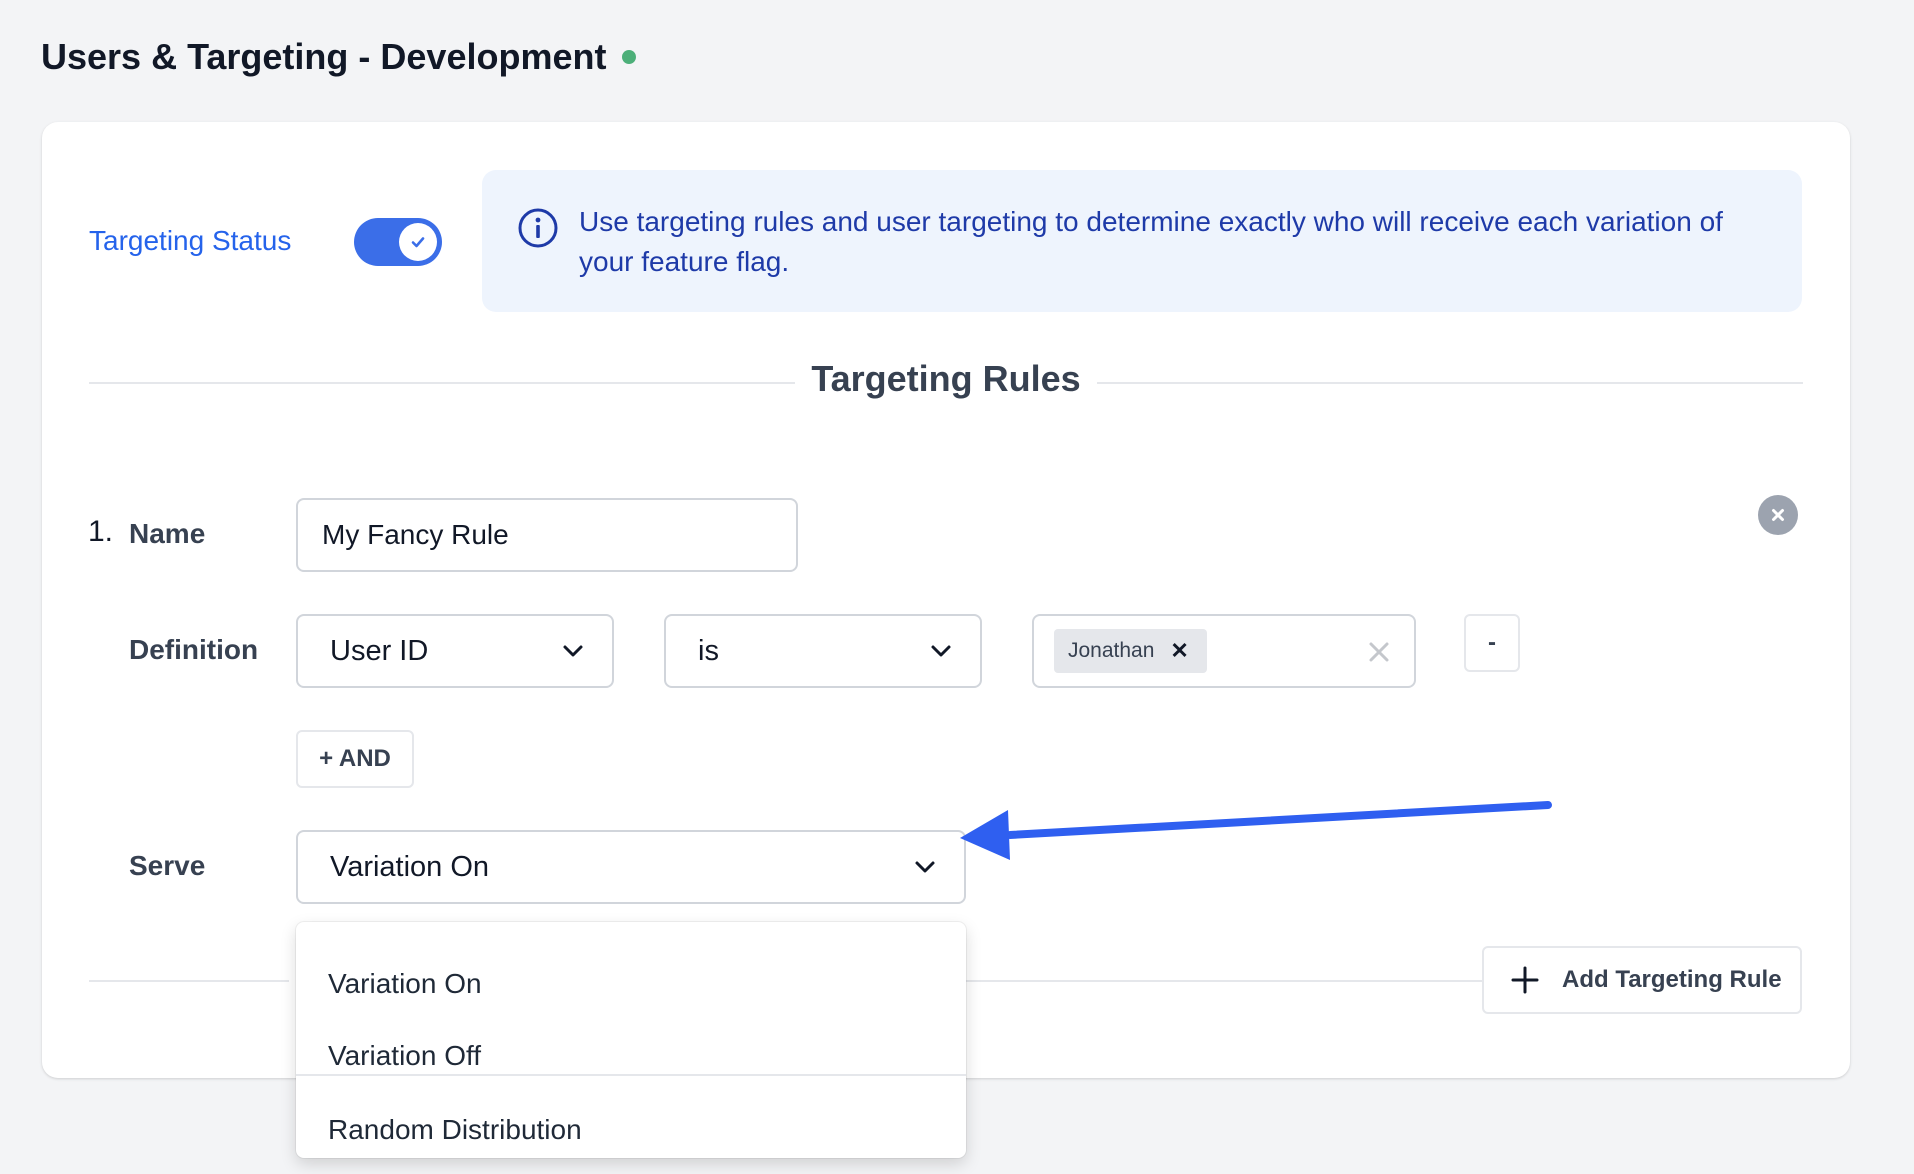  What do you see at coordinates (1225, 981) in the screenshot?
I see `footer-divider-right` at bounding box center [1225, 981].